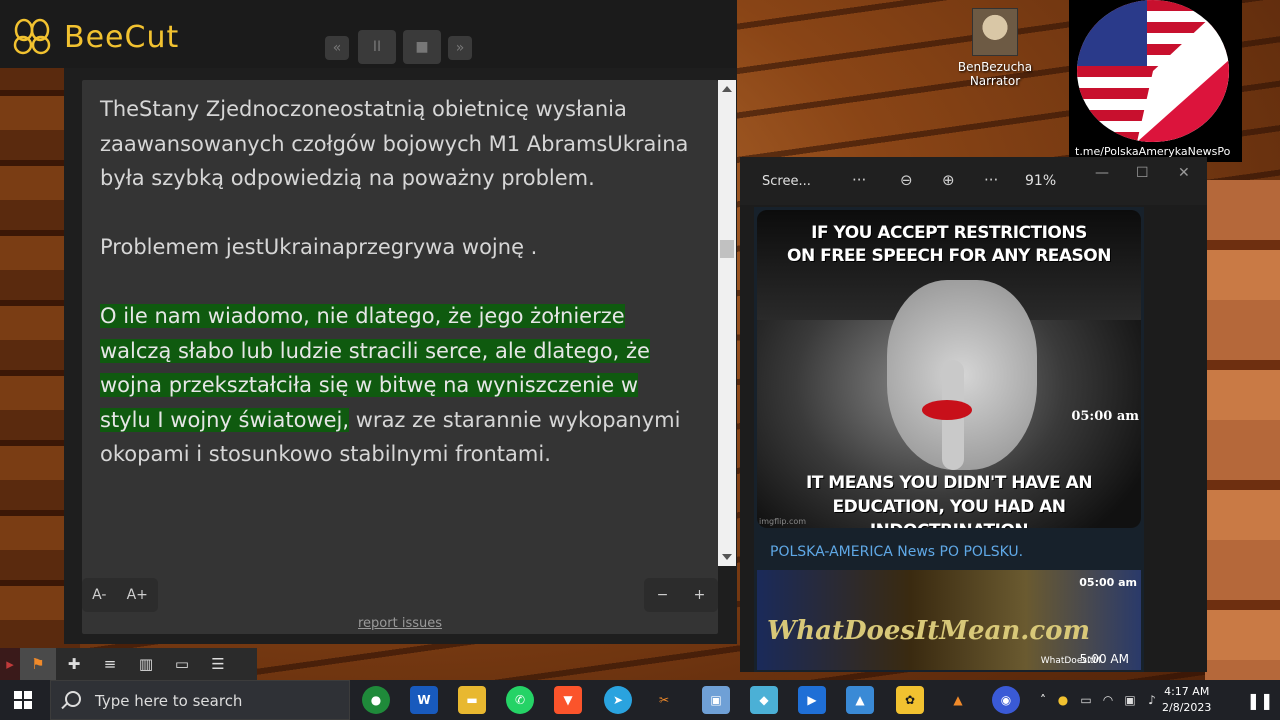 This screenshot has width=1280, height=720. I want to click on zoom-in-icon: ⊕, so click(948, 180).